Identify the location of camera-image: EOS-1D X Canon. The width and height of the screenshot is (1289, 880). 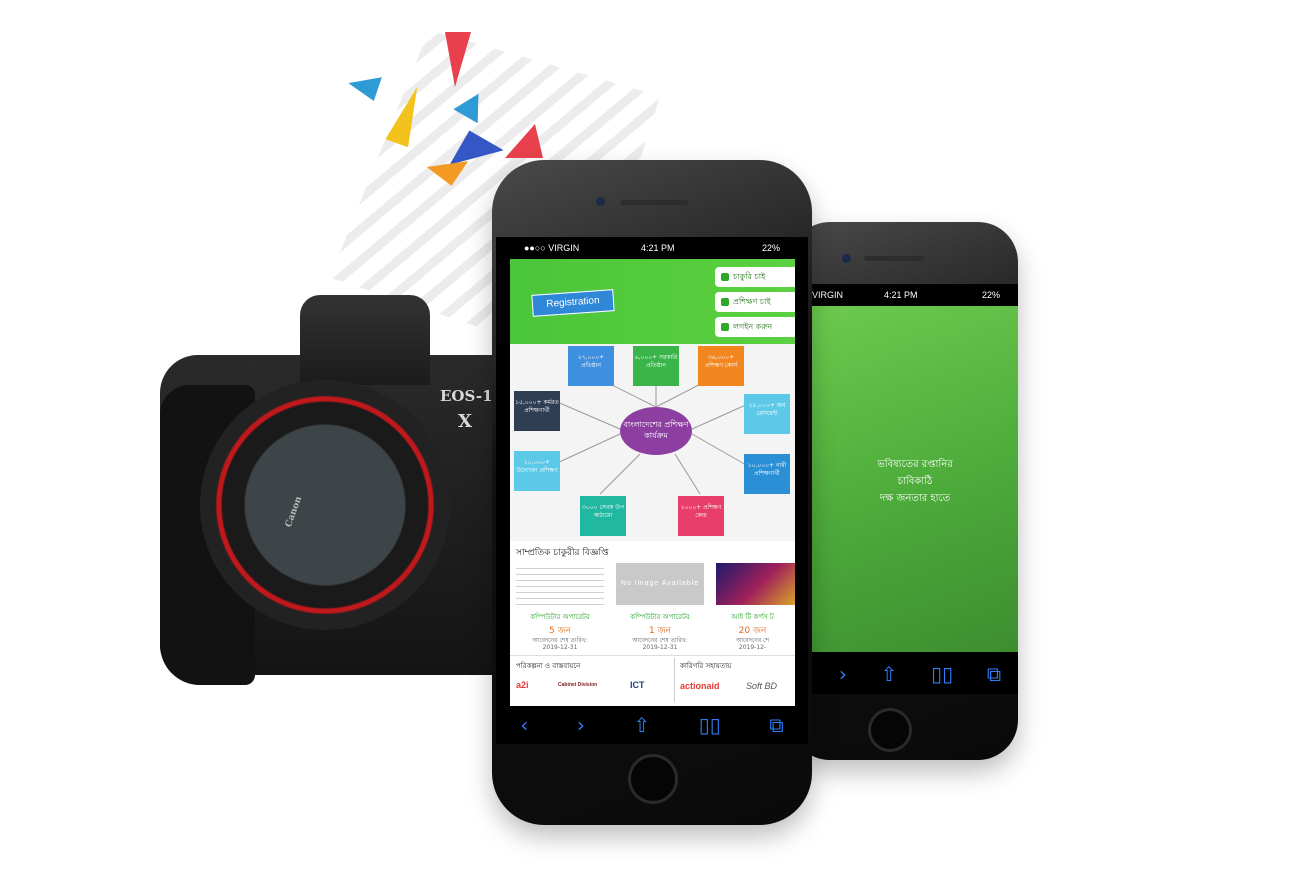
(340, 492).